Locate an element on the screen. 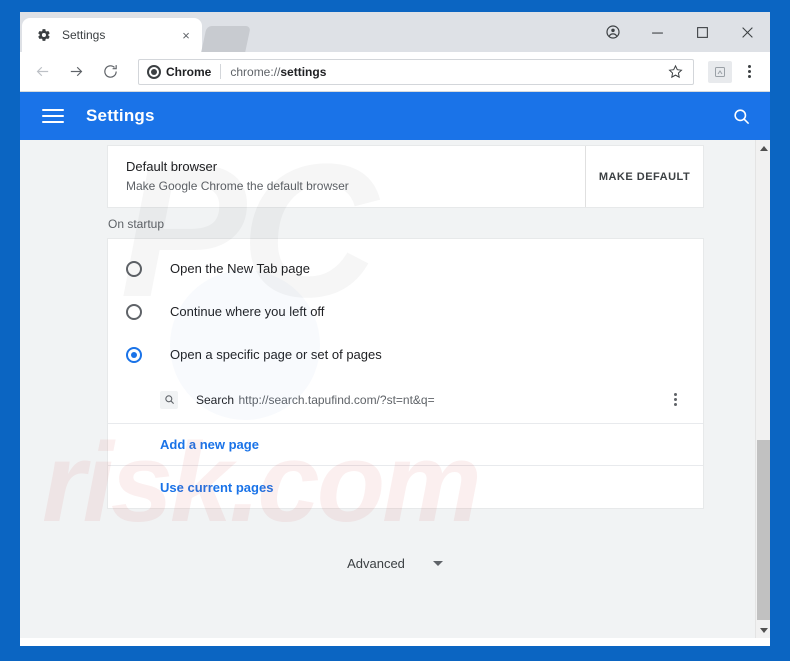  back-button is located at coordinates (42, 72).